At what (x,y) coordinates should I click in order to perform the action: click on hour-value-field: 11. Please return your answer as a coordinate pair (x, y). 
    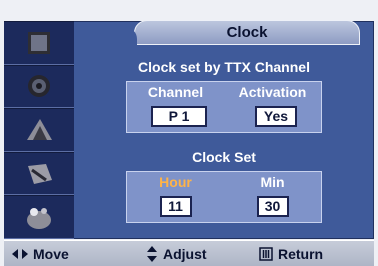
    Looking at the image, I should click on (175, 206).